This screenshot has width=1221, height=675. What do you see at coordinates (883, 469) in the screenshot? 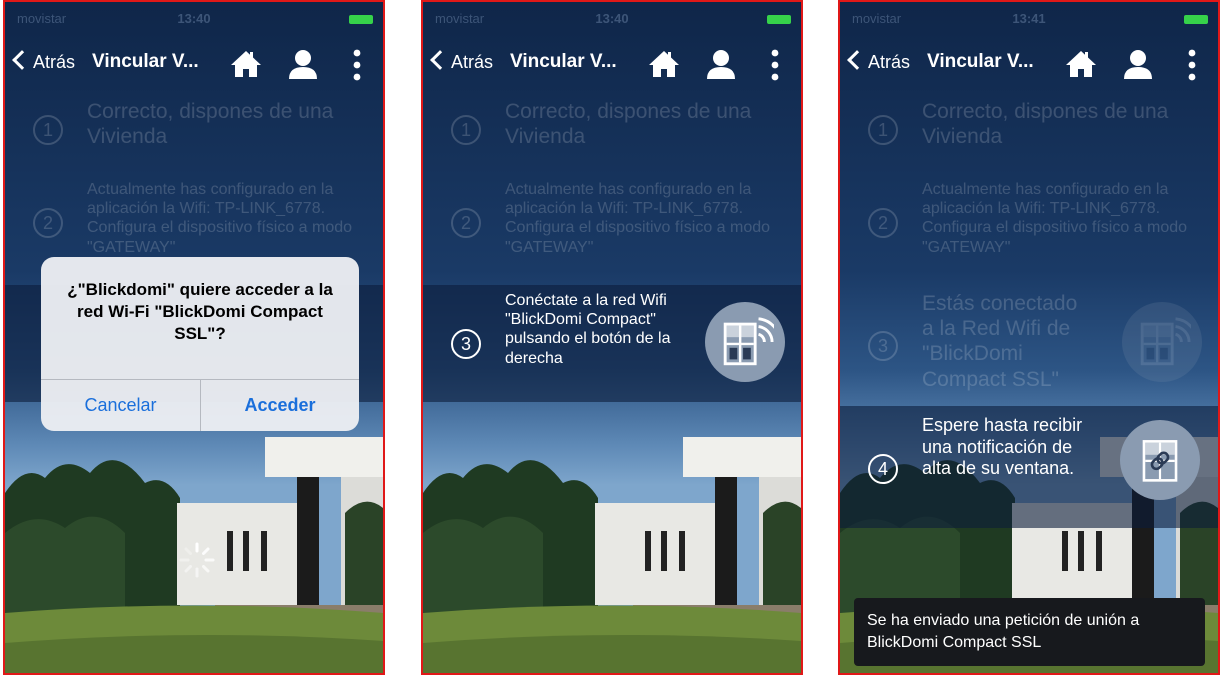
I see `step-4-number: 4` at bounding box center [883, 469].